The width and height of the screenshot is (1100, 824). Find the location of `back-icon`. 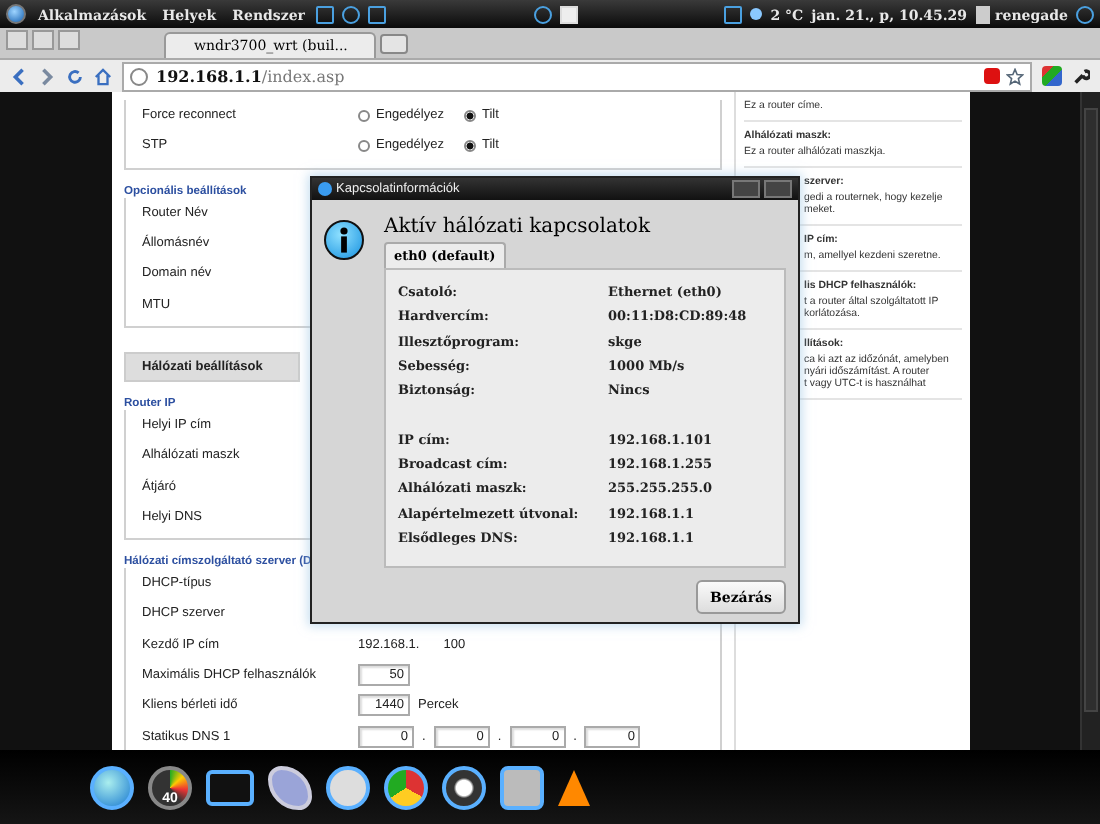

back-icon is located at coordinates (19, 76).